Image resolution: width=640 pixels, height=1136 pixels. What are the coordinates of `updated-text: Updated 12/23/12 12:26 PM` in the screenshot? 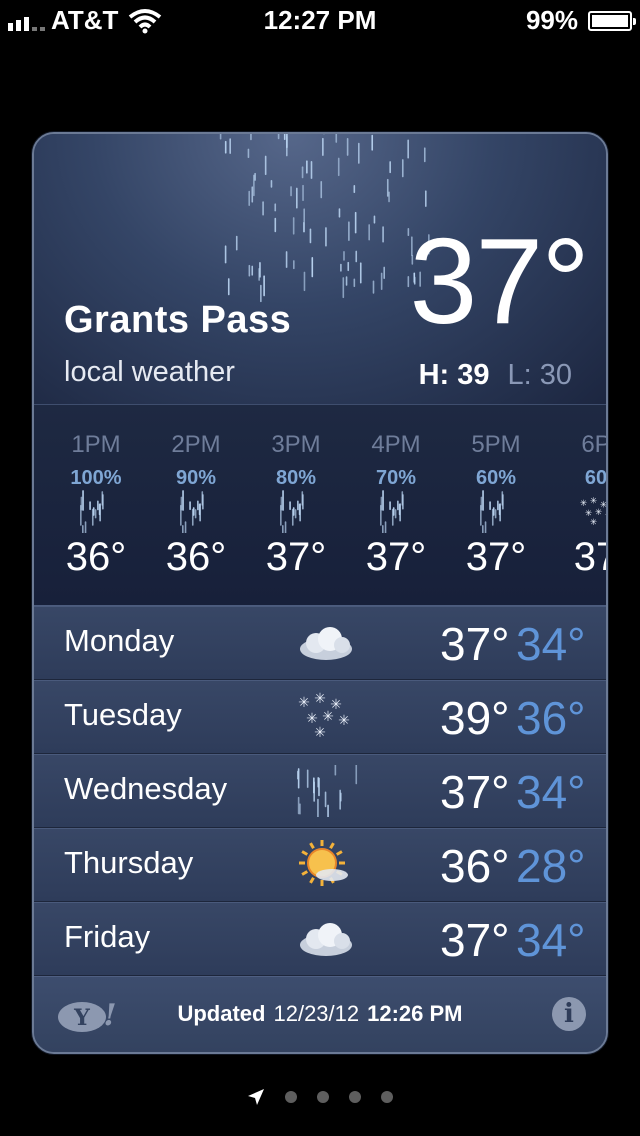 It's located at (320, 1014).